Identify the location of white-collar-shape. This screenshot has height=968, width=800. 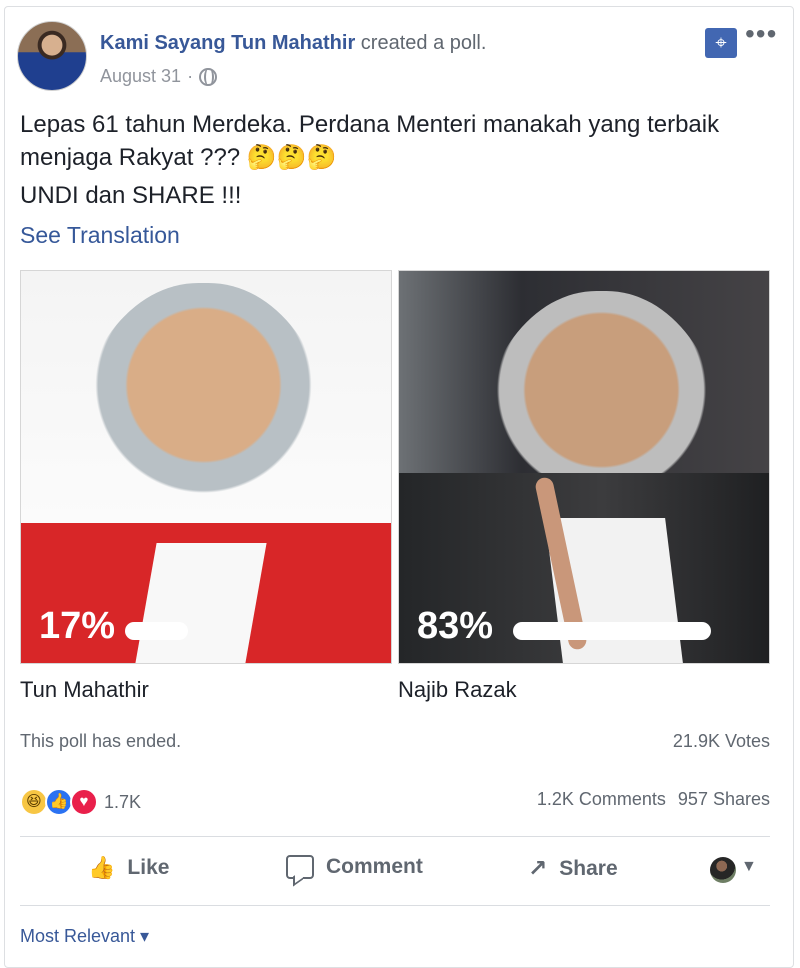
(201, 603).